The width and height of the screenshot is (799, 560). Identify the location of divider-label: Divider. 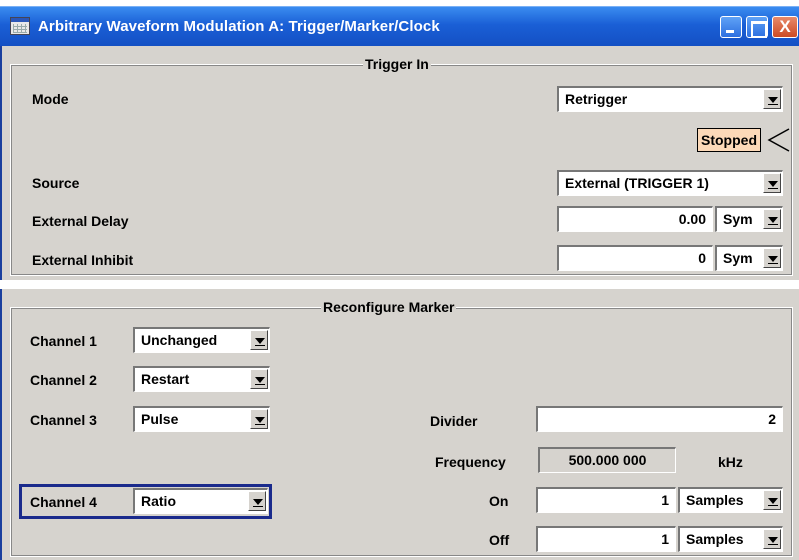
(454, 421).